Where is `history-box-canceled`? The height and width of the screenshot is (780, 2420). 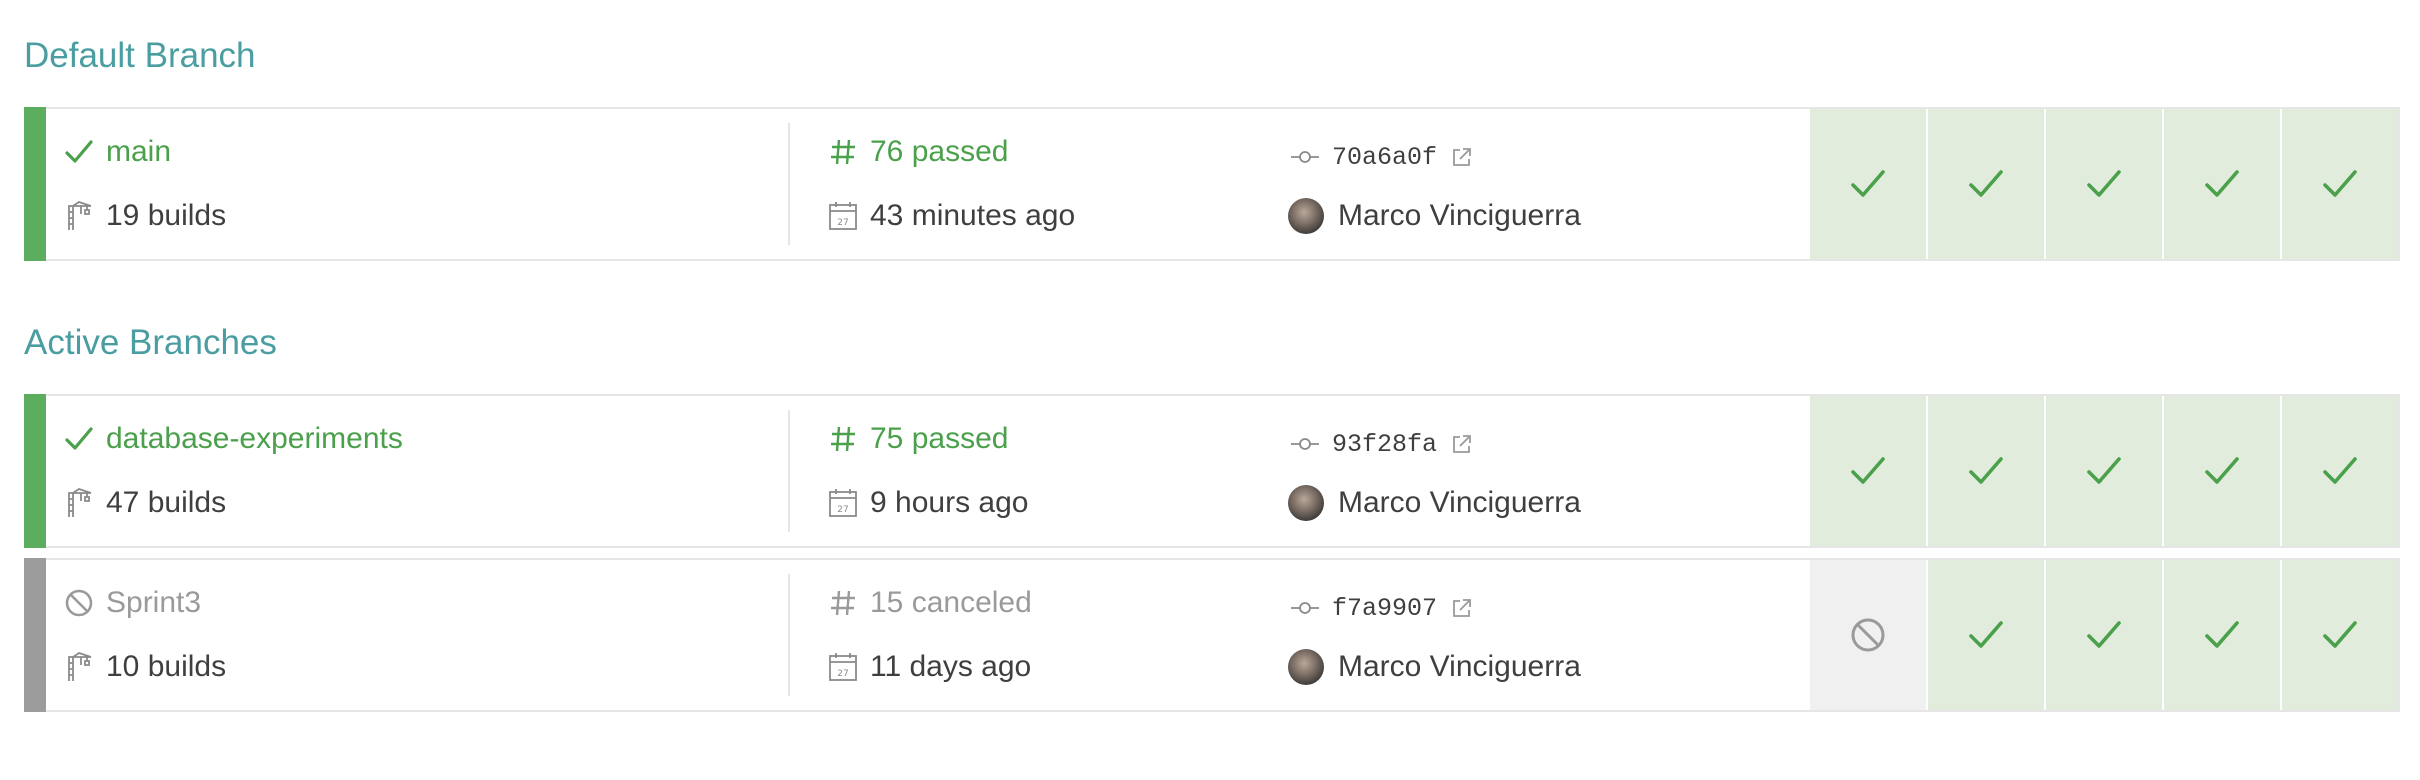
history-box-canceled is located at coordinates (1868, 635).